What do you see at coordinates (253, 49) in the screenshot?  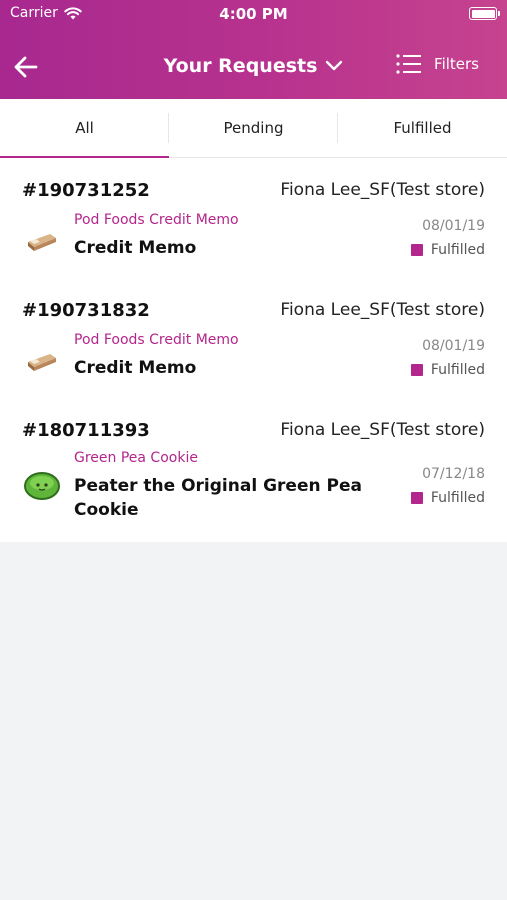 I see `app-header: Carrier 4:00 PM Your Requests Filters` at bounding box center [253, 49].